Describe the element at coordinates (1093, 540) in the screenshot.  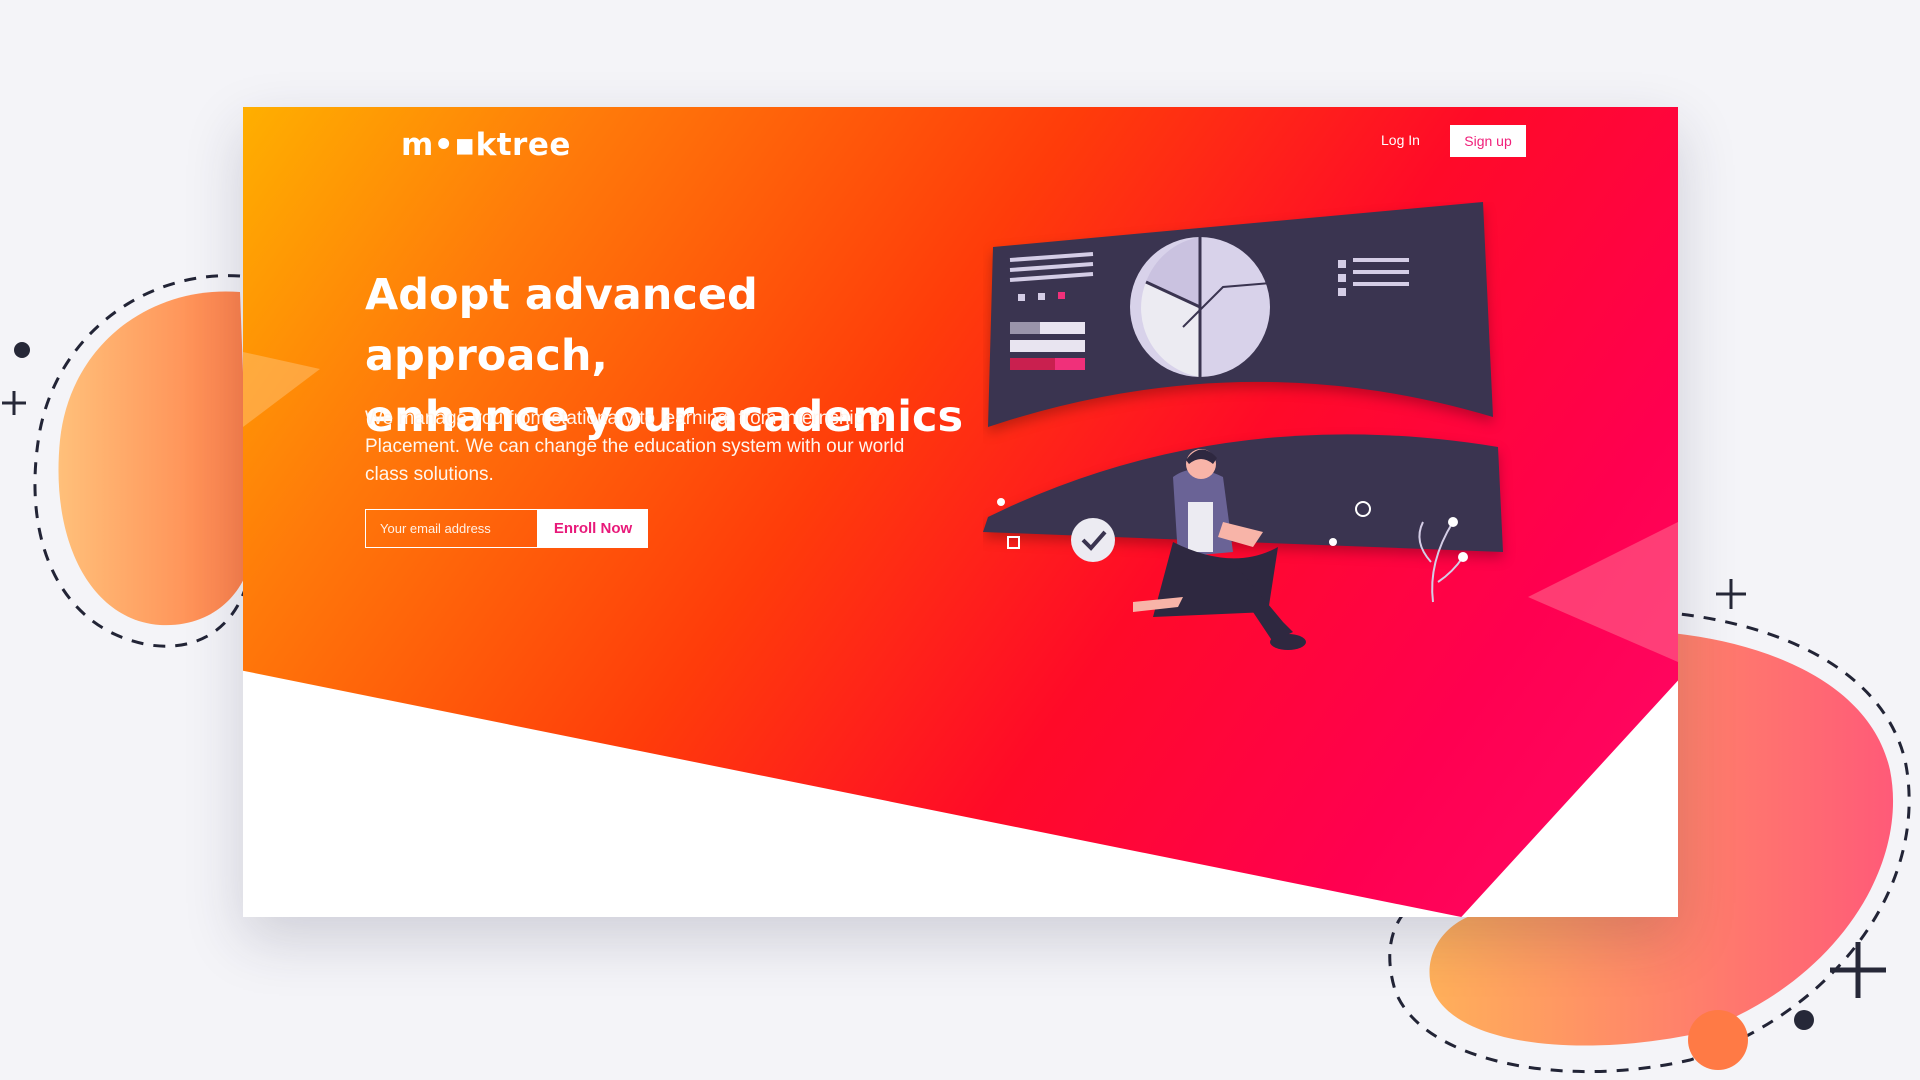
I see `checkmark-icon` at that location.